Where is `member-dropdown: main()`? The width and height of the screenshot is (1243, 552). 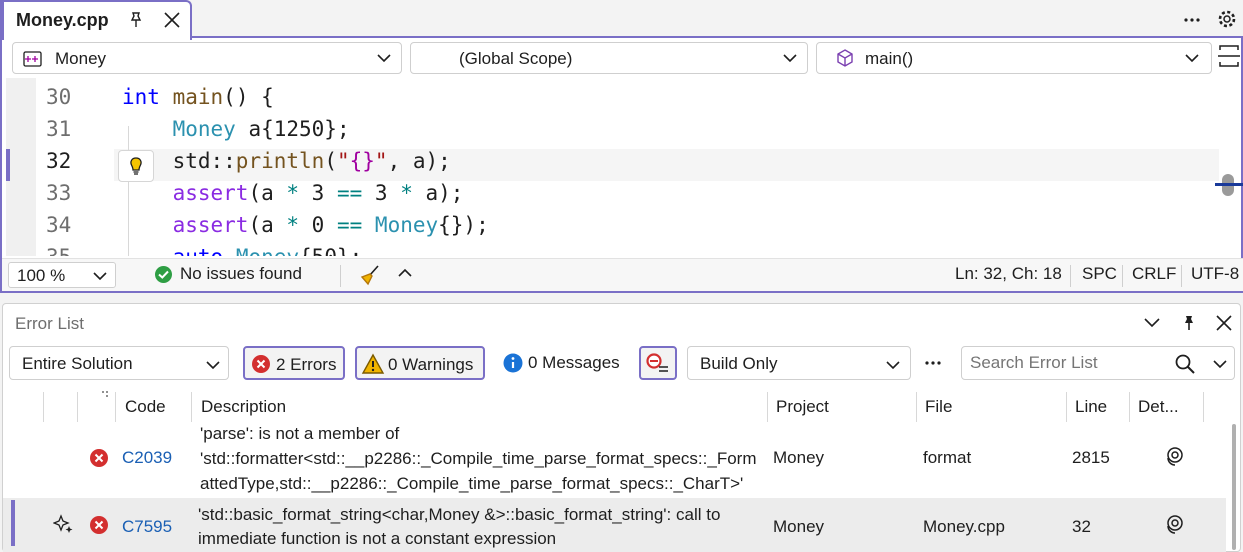 member-dropdown: main() is located at coordinates (1014, 58).